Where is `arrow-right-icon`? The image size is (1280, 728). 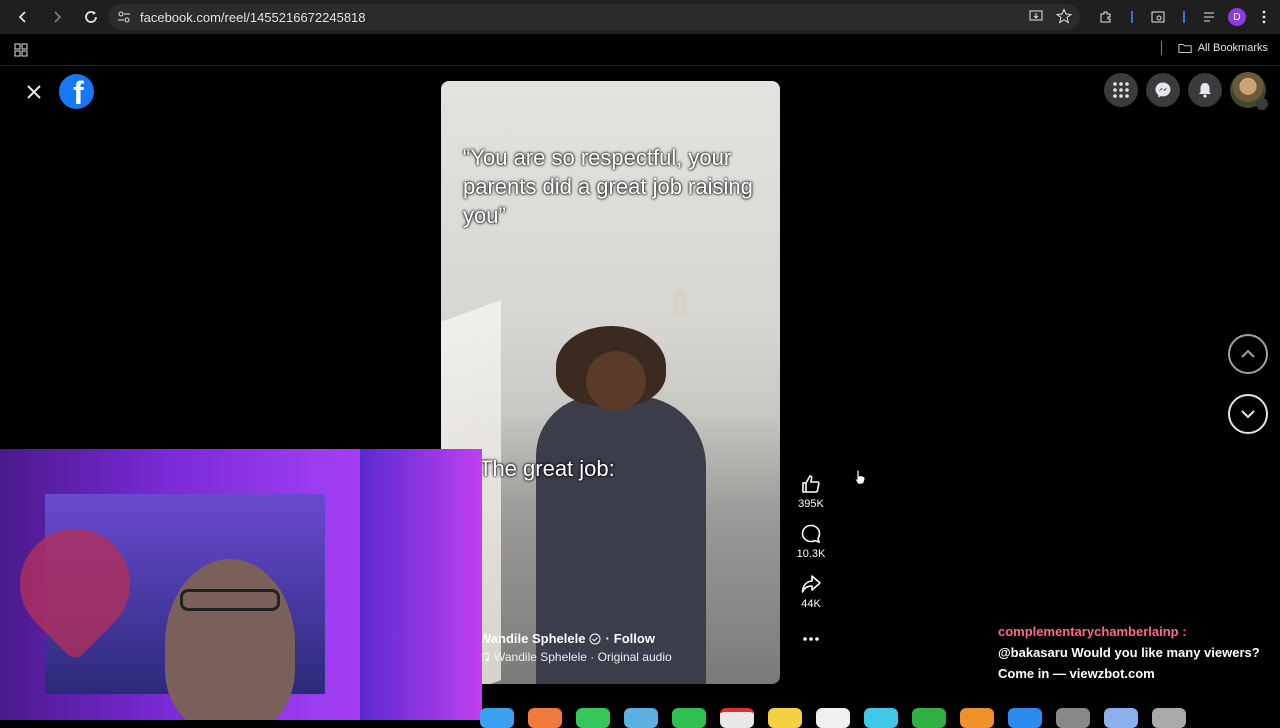 arrow-right-icon is located at coordinates (58, 17).